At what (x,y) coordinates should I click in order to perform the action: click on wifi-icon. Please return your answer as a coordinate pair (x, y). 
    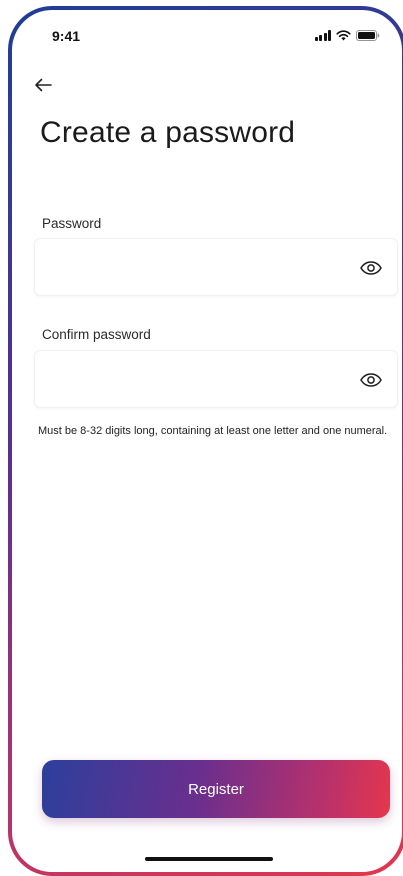
    Looking at the image, I should click on (343, 35).